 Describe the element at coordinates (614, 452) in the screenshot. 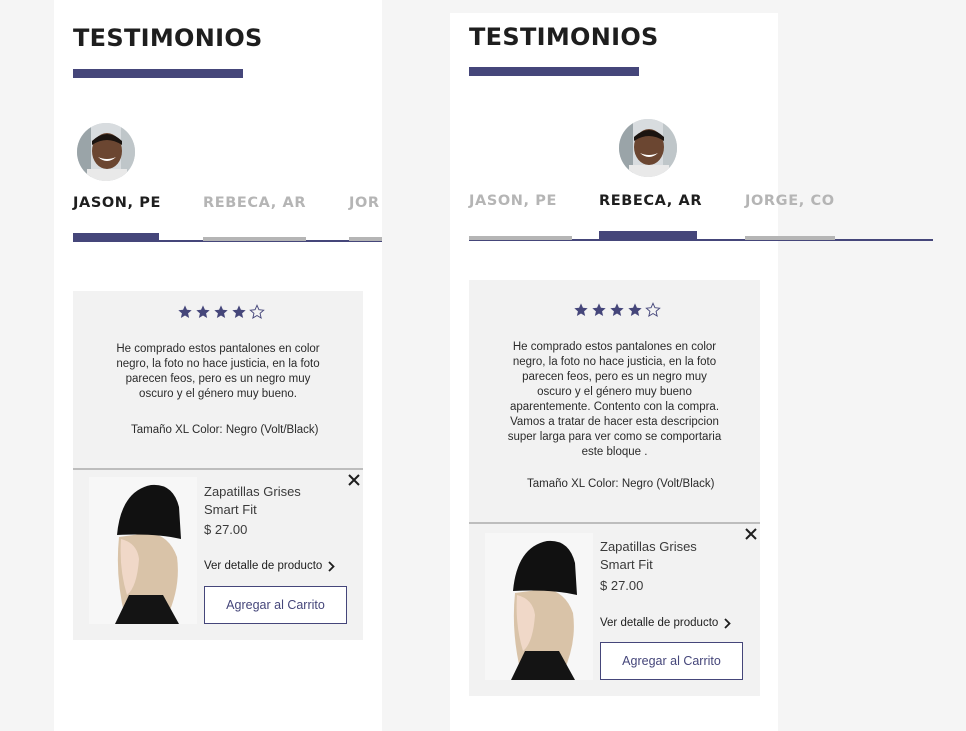

I see `review-line: este bloque .` at that location.